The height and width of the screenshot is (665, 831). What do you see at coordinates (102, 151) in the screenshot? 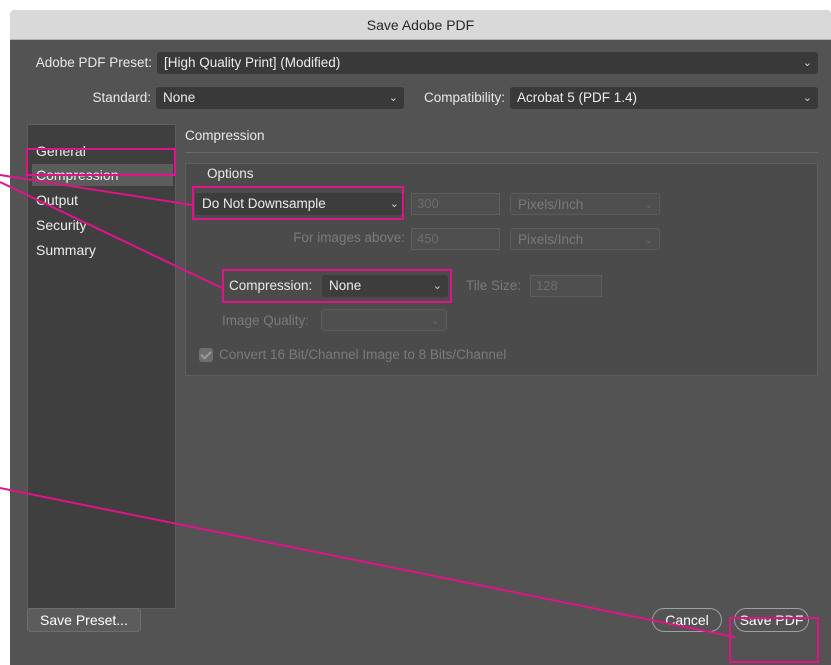
I see `sidebar-item-general: General` at bounding box center [102, 151].